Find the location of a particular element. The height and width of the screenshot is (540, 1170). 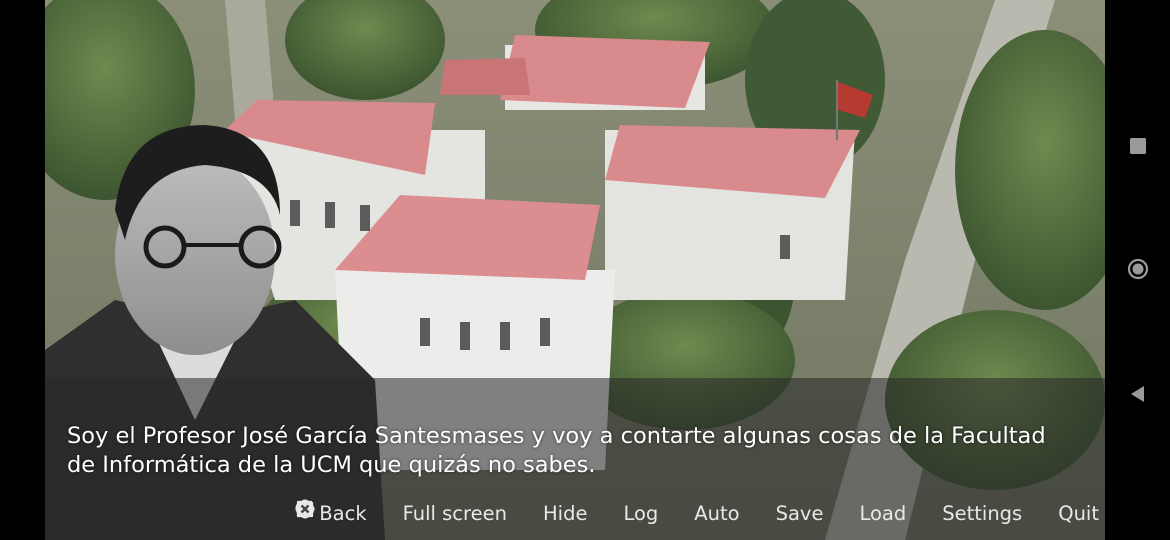

recents-button is located at coordinates (1138, 146).